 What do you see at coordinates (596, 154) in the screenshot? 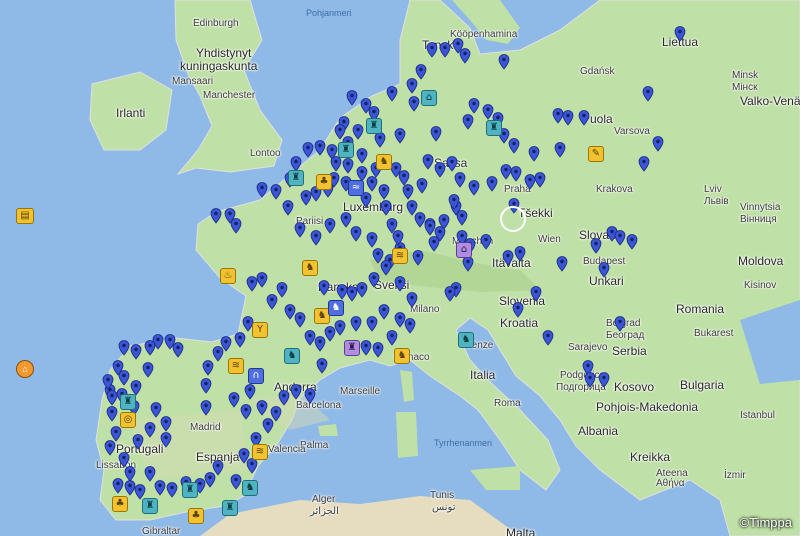
I see `map-poi-icon: ✎` at bounding box center [596, 154].